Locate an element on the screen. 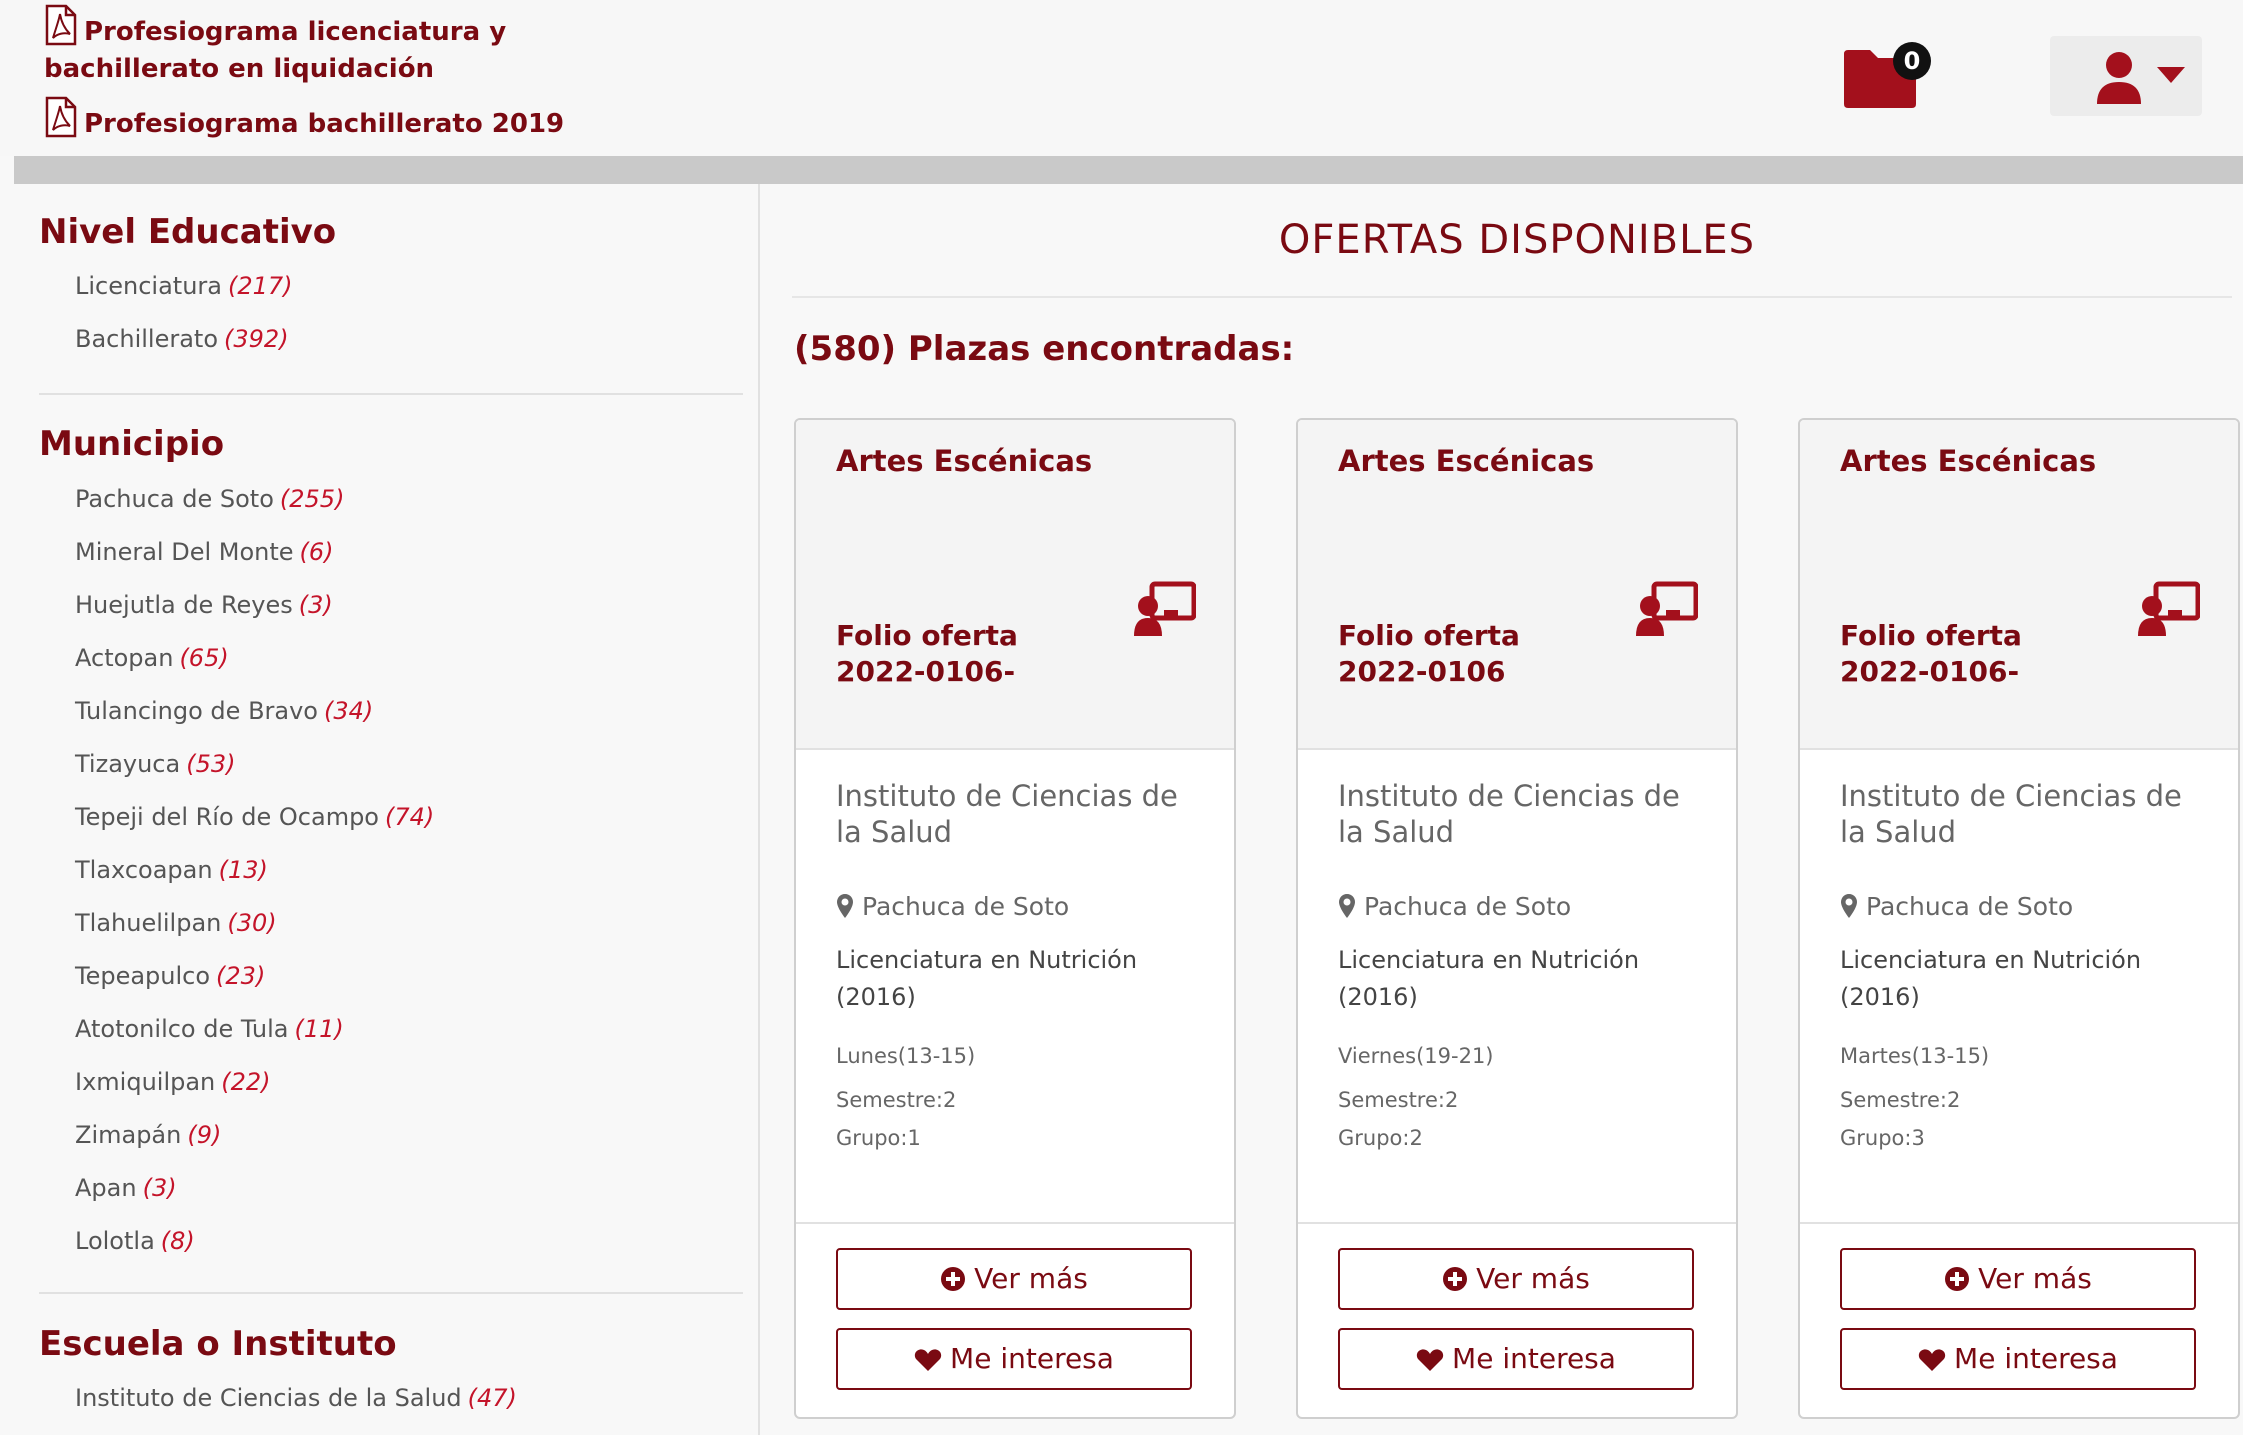  filter-item-count: (8) is located at coordinates (177, 1241).